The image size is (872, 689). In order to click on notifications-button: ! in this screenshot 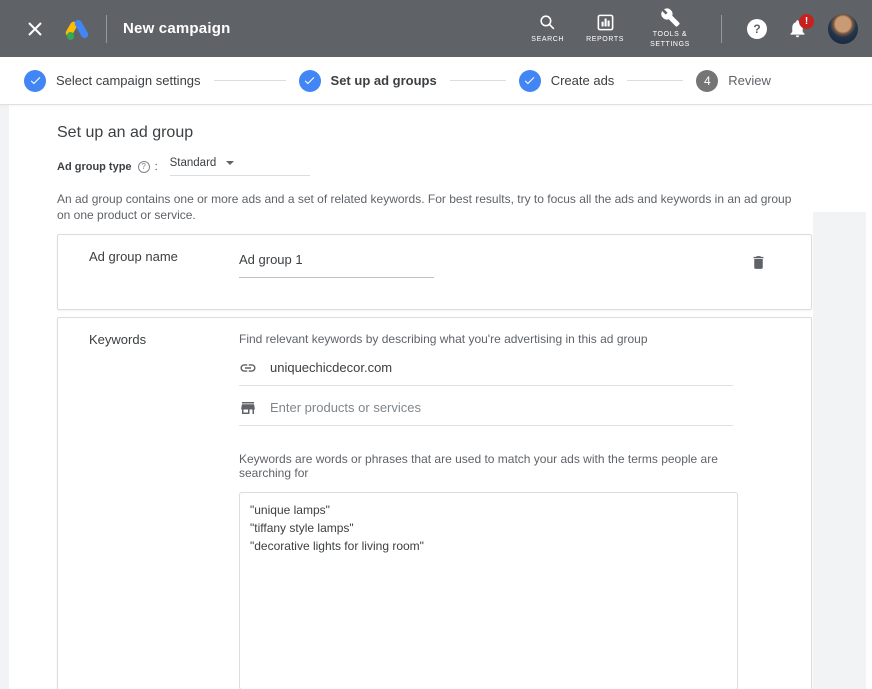, I will do `click(797, 29)`.